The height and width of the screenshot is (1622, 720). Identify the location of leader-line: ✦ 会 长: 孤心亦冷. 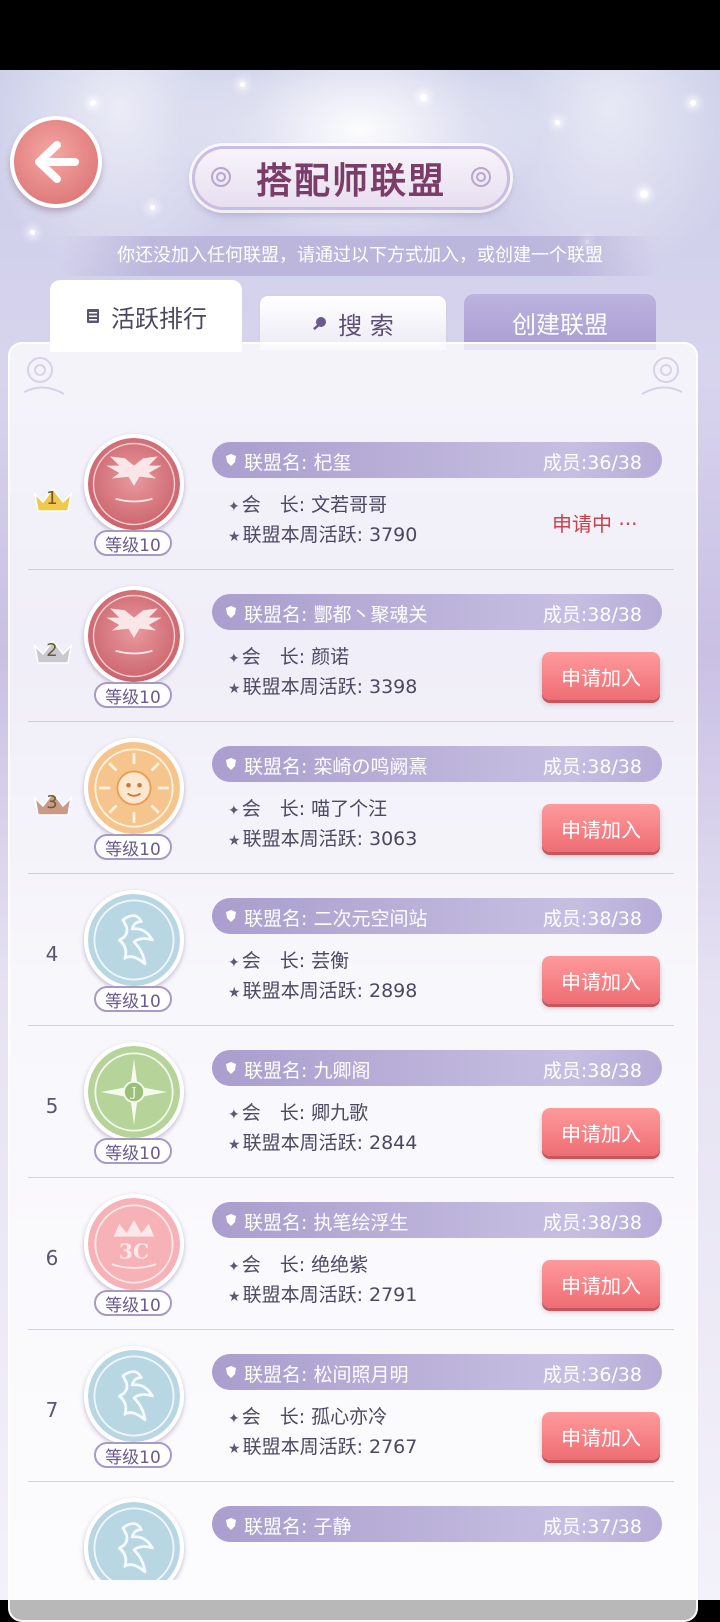
(307, 1415).